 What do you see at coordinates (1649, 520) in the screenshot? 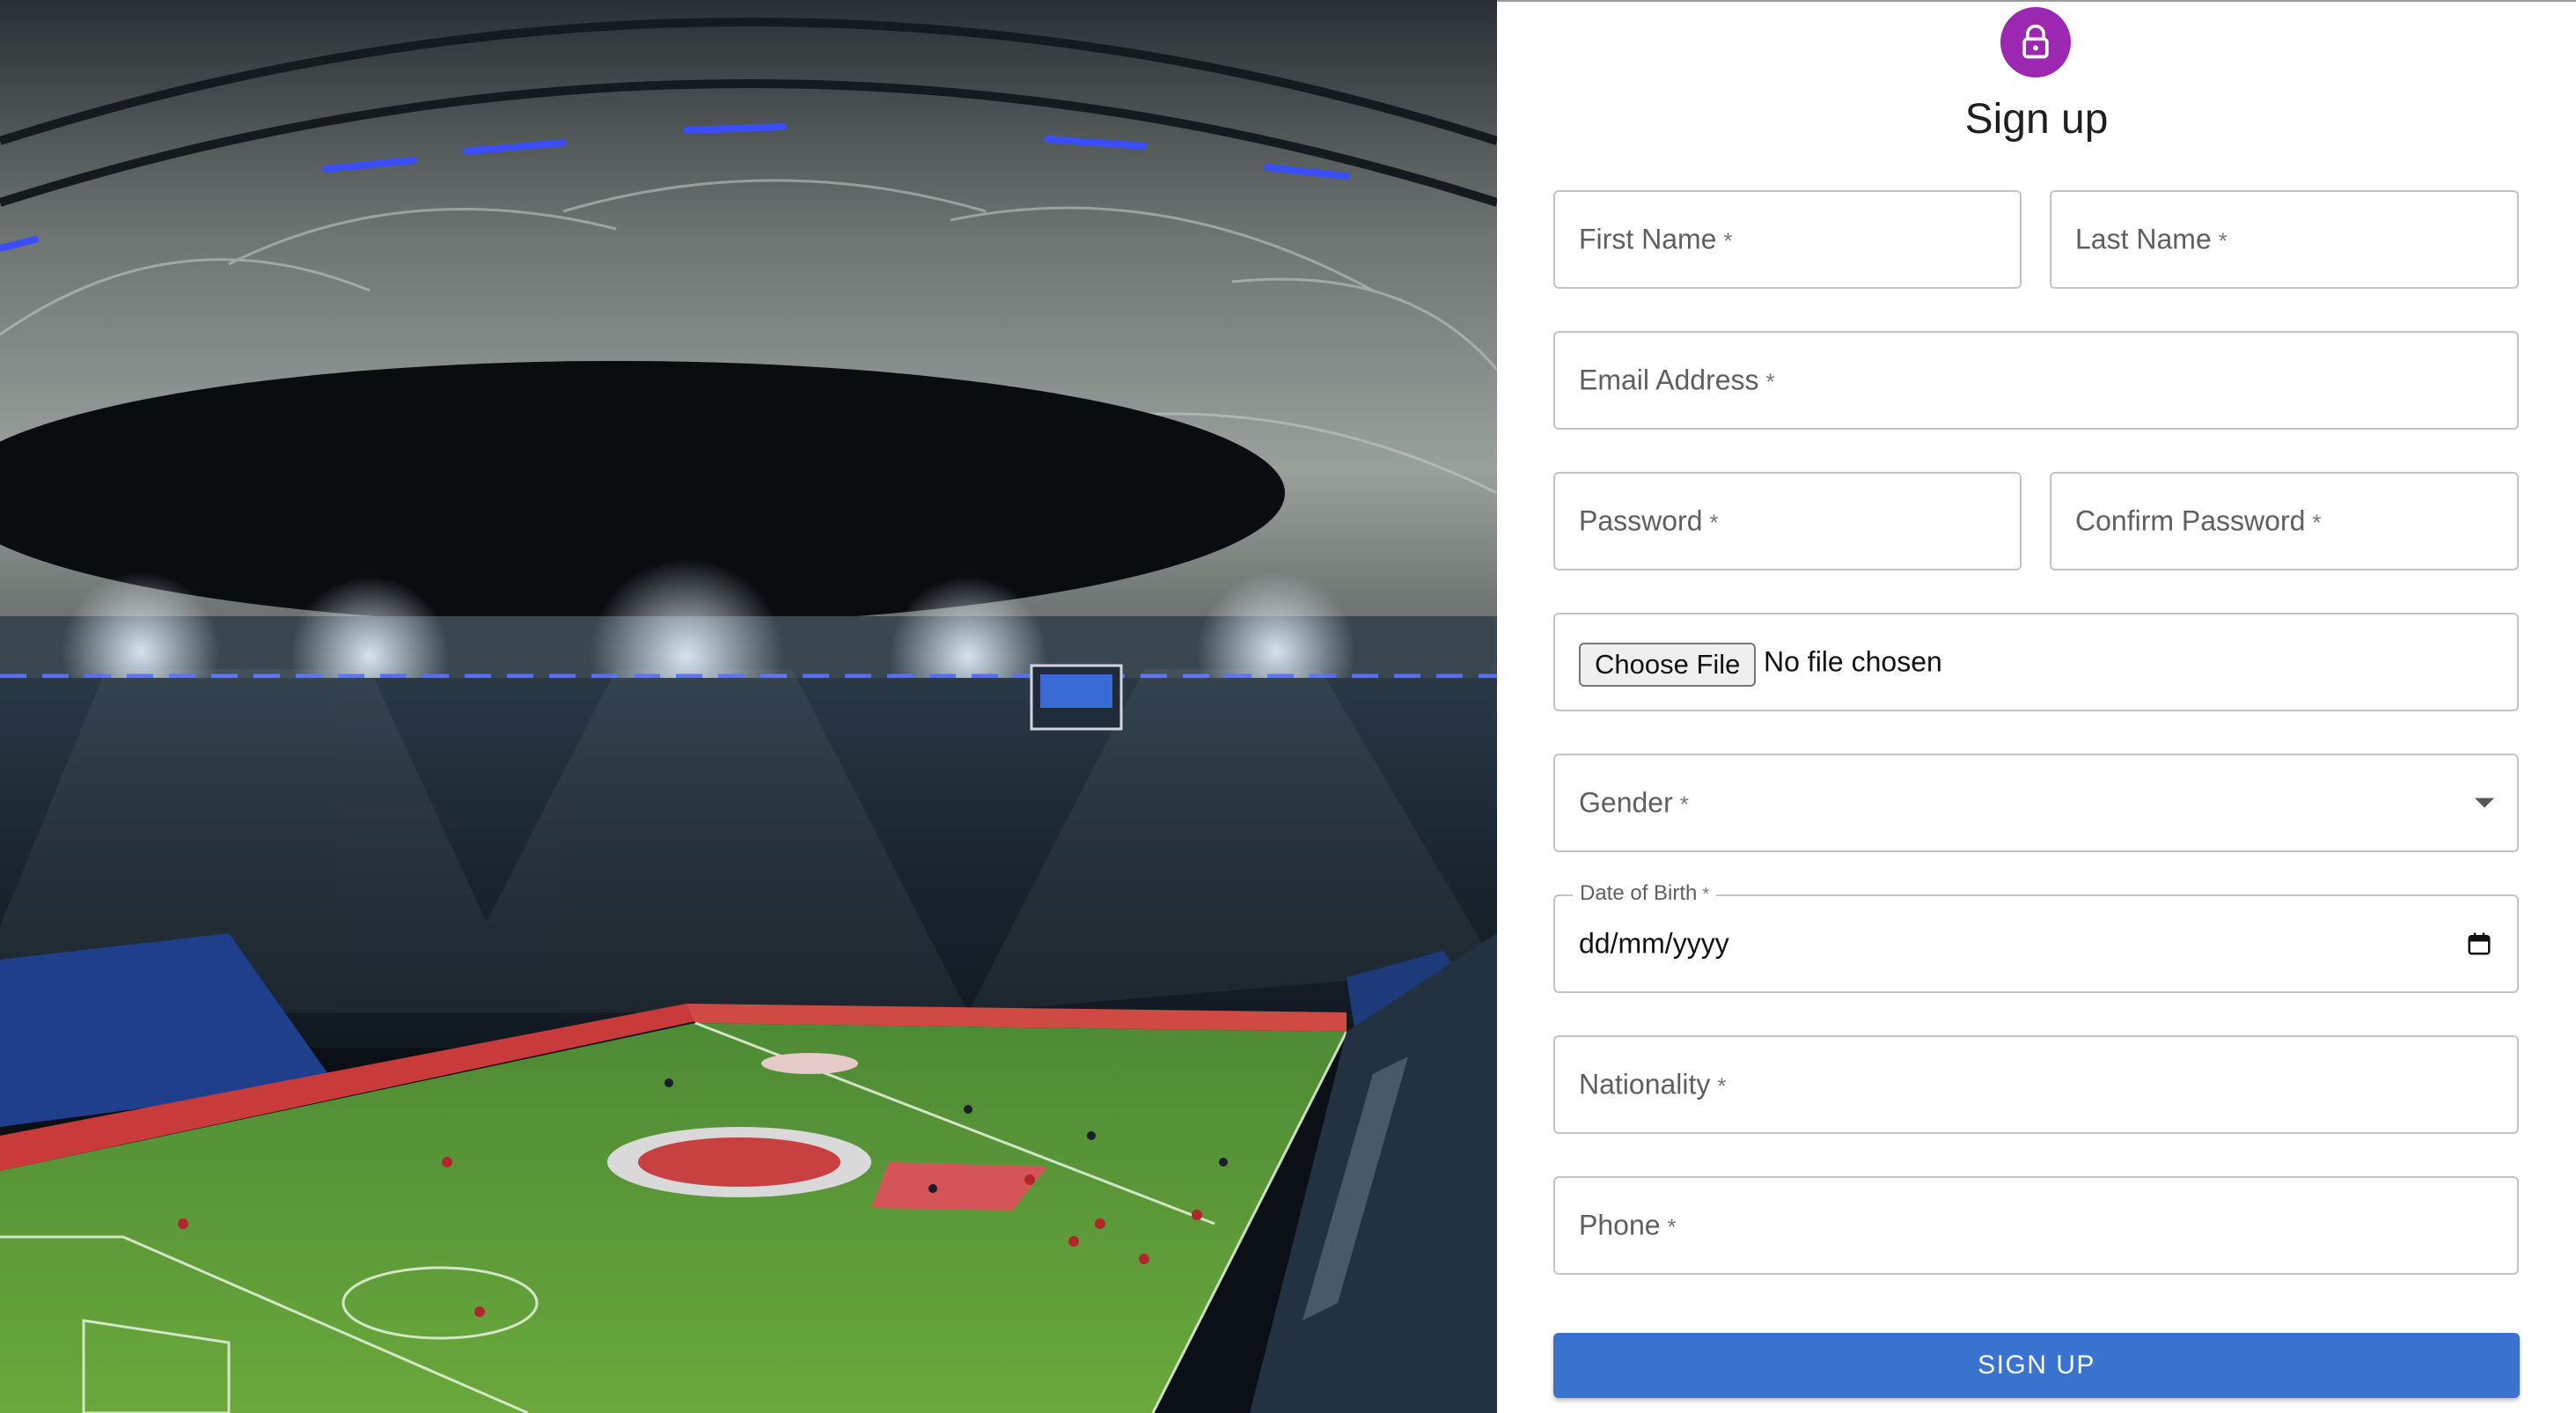
I see `password-label: Password *` at bounding box center [1649, 520].